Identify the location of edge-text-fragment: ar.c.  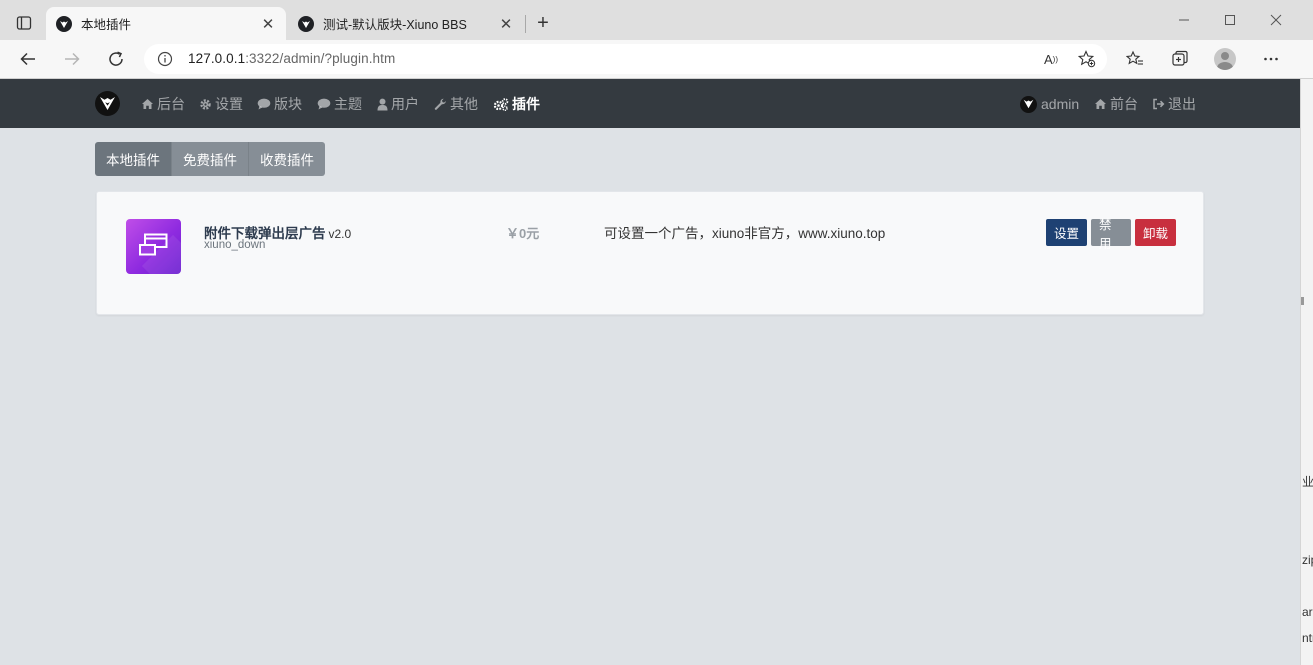
(1307, 612).